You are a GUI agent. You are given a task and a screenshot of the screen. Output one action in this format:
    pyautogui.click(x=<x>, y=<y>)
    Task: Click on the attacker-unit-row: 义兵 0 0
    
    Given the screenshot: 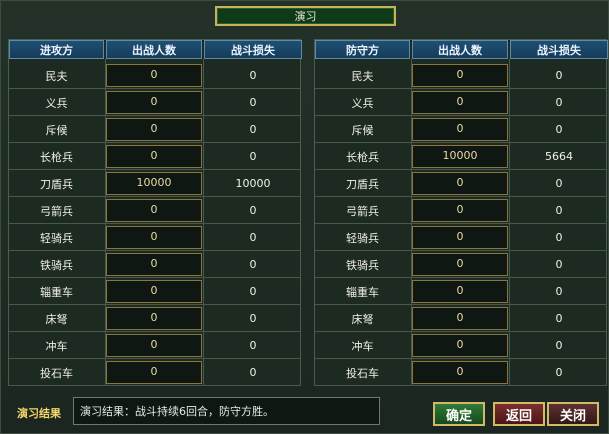 What is the action you would take?
    pyautogui.click(x=154, y=102)
    